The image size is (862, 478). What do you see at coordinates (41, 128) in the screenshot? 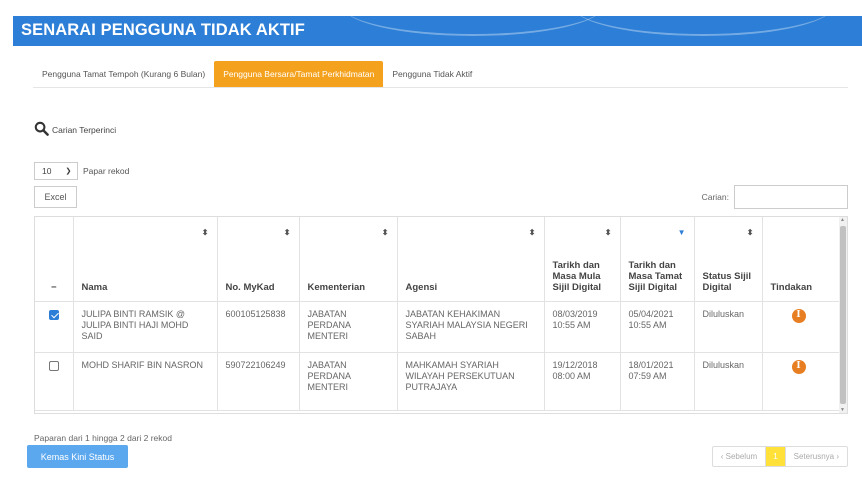
I see `search-icon` at bounding box center [41, 128].